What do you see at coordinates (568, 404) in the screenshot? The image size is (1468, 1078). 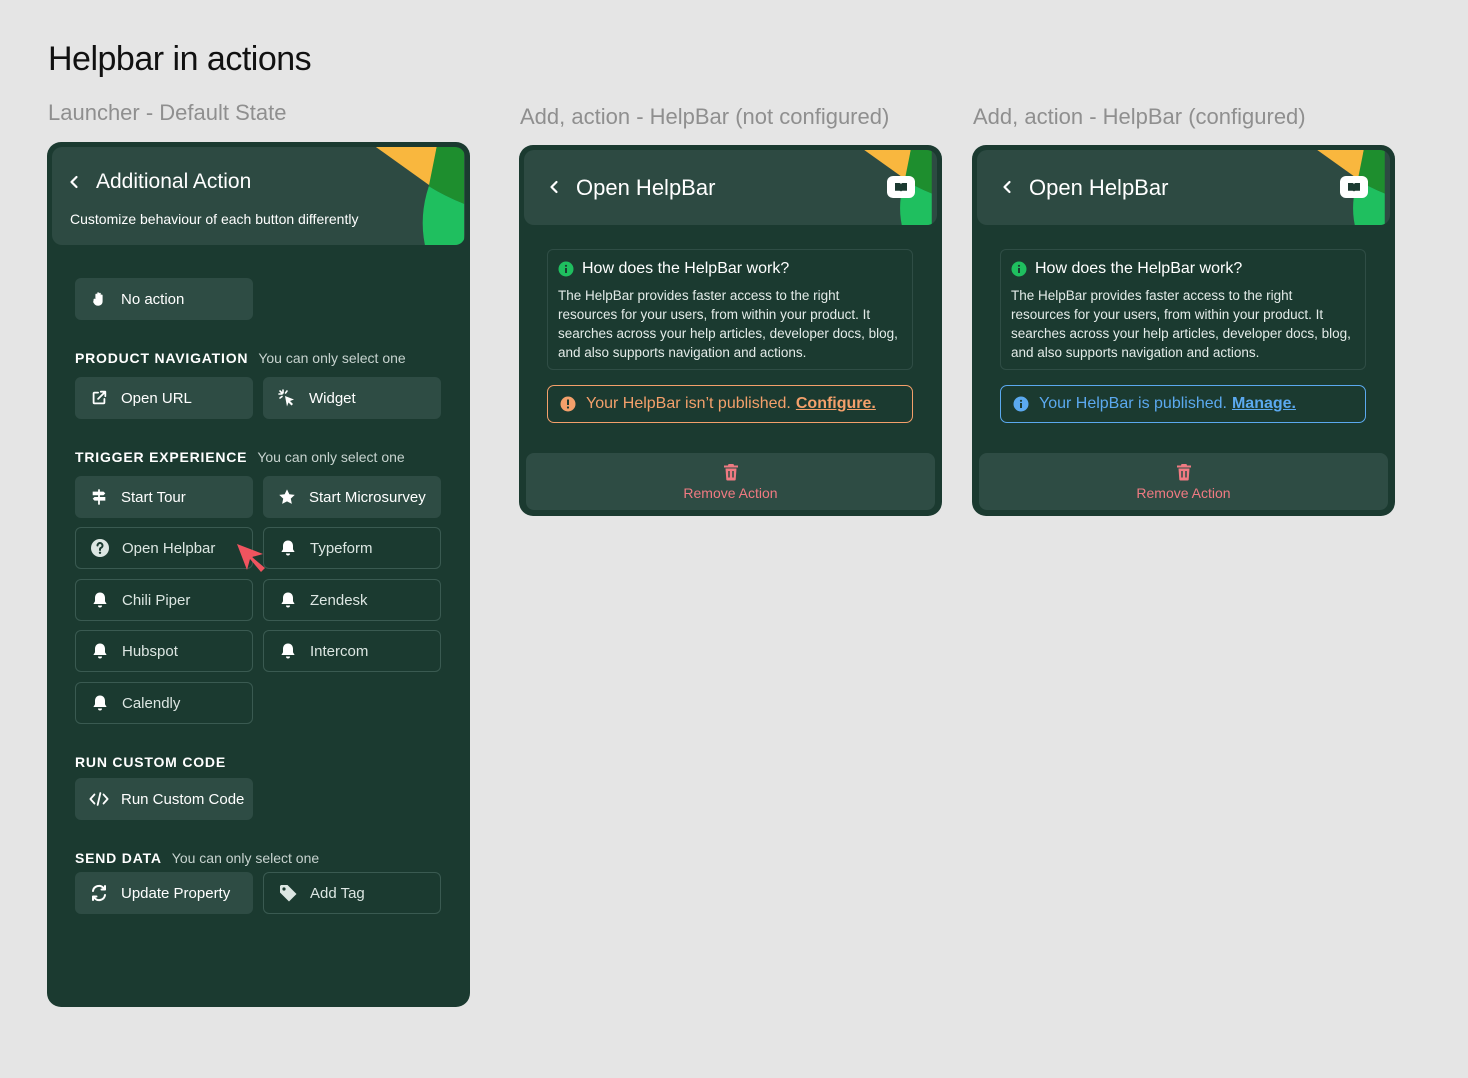 I see `alert-icon` at bounding box center [568, 404].